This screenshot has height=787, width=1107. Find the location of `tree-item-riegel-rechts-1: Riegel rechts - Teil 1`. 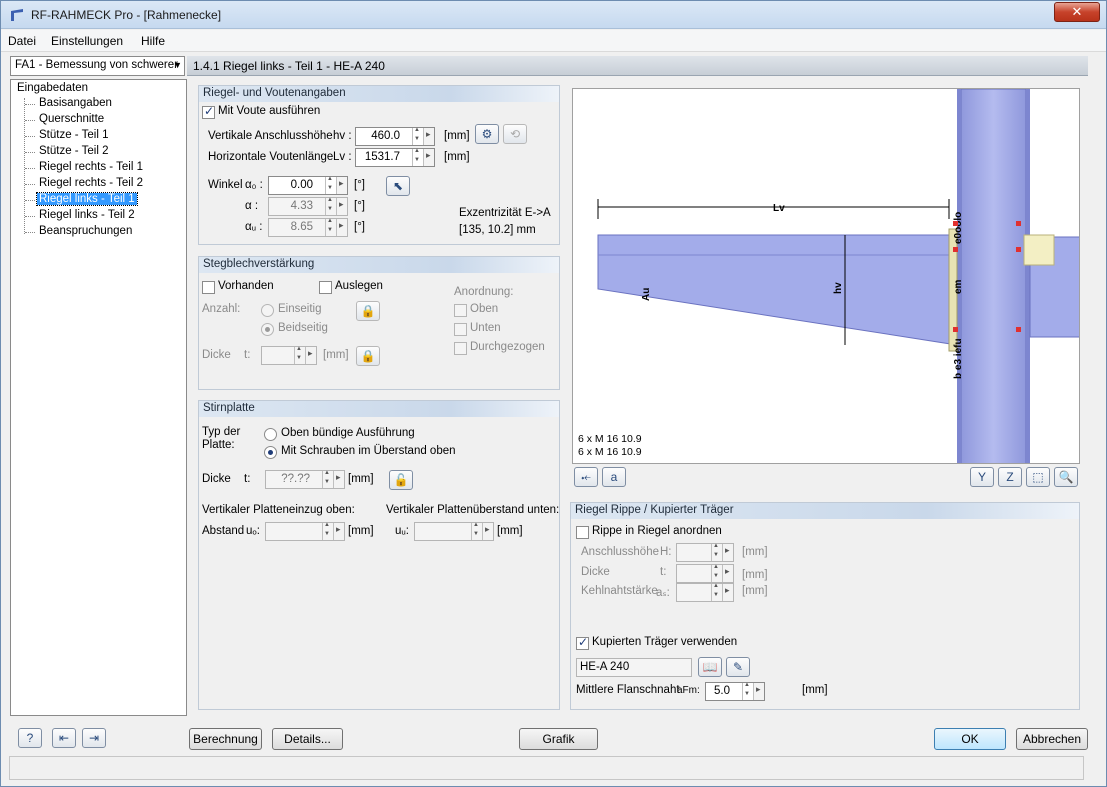

tree-item-riegel-rechts-1: Riegel rechts - Teil 1 is located at coordinates (85, 167).